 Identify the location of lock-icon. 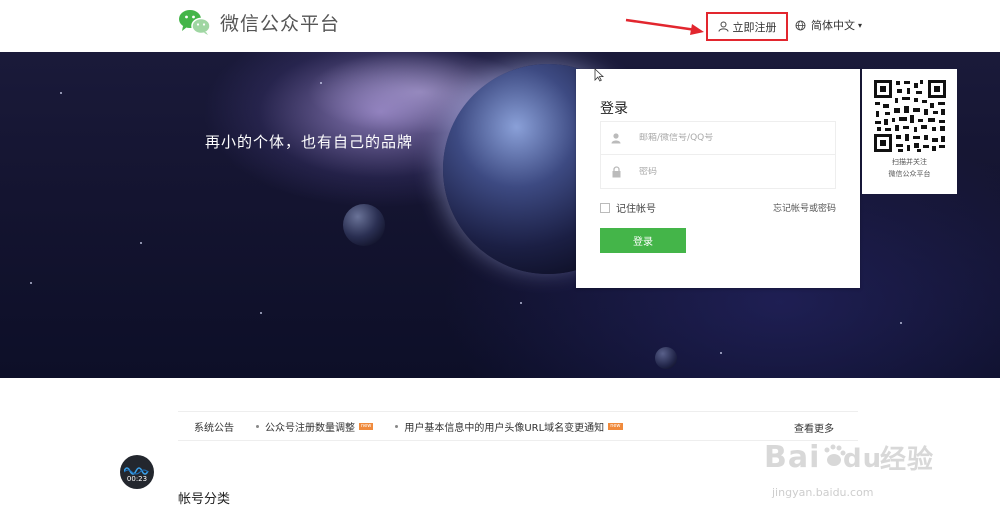
(616, 171).